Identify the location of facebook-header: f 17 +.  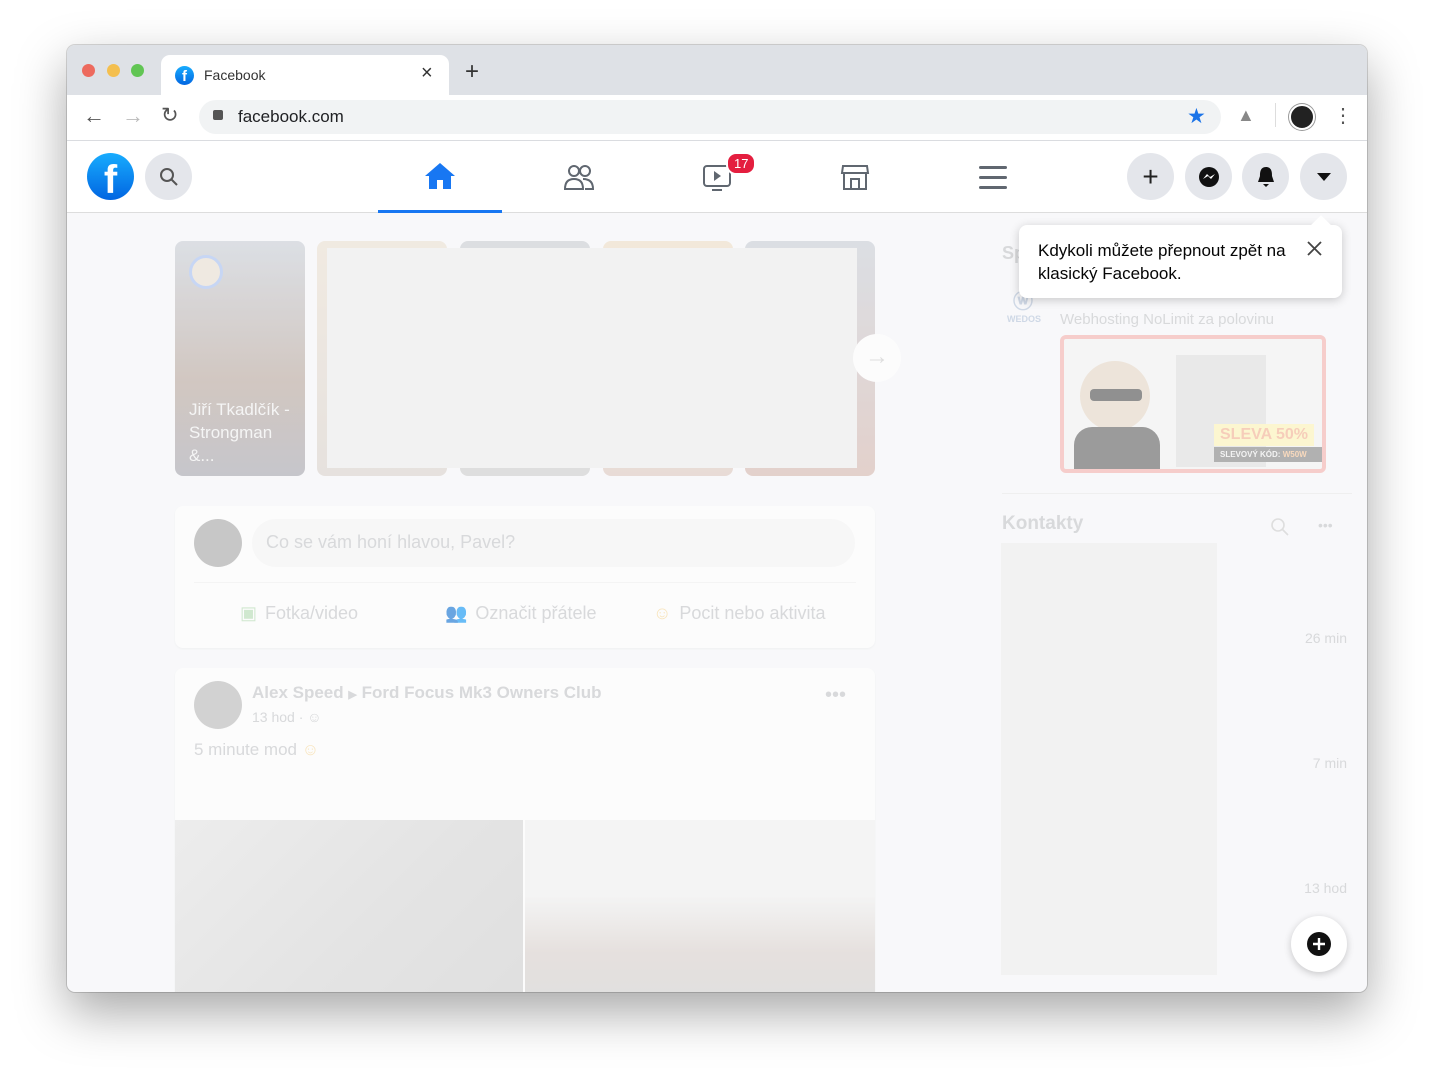
(717, 177).